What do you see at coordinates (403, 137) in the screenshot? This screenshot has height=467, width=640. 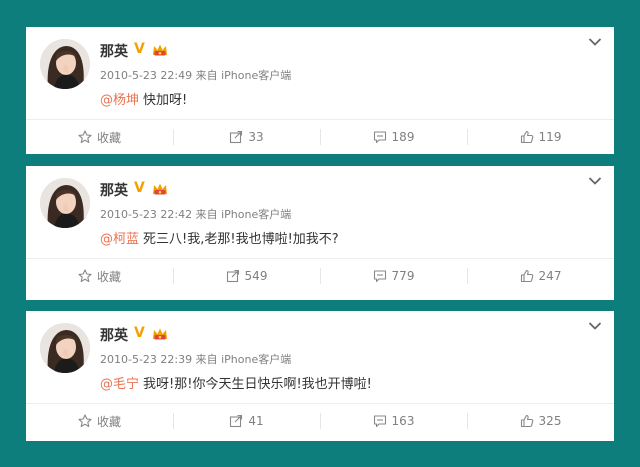 I see `comment-count: 189` at bounding box center [403, 137].